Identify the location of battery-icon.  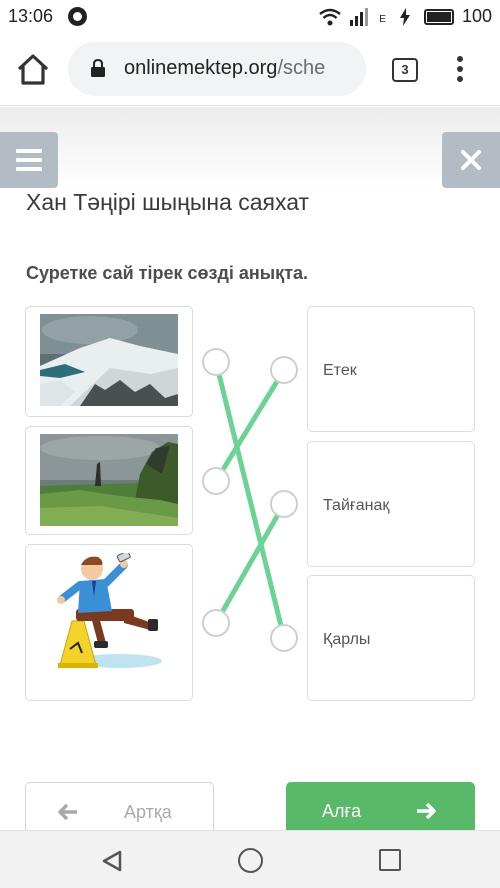
(438, 16).